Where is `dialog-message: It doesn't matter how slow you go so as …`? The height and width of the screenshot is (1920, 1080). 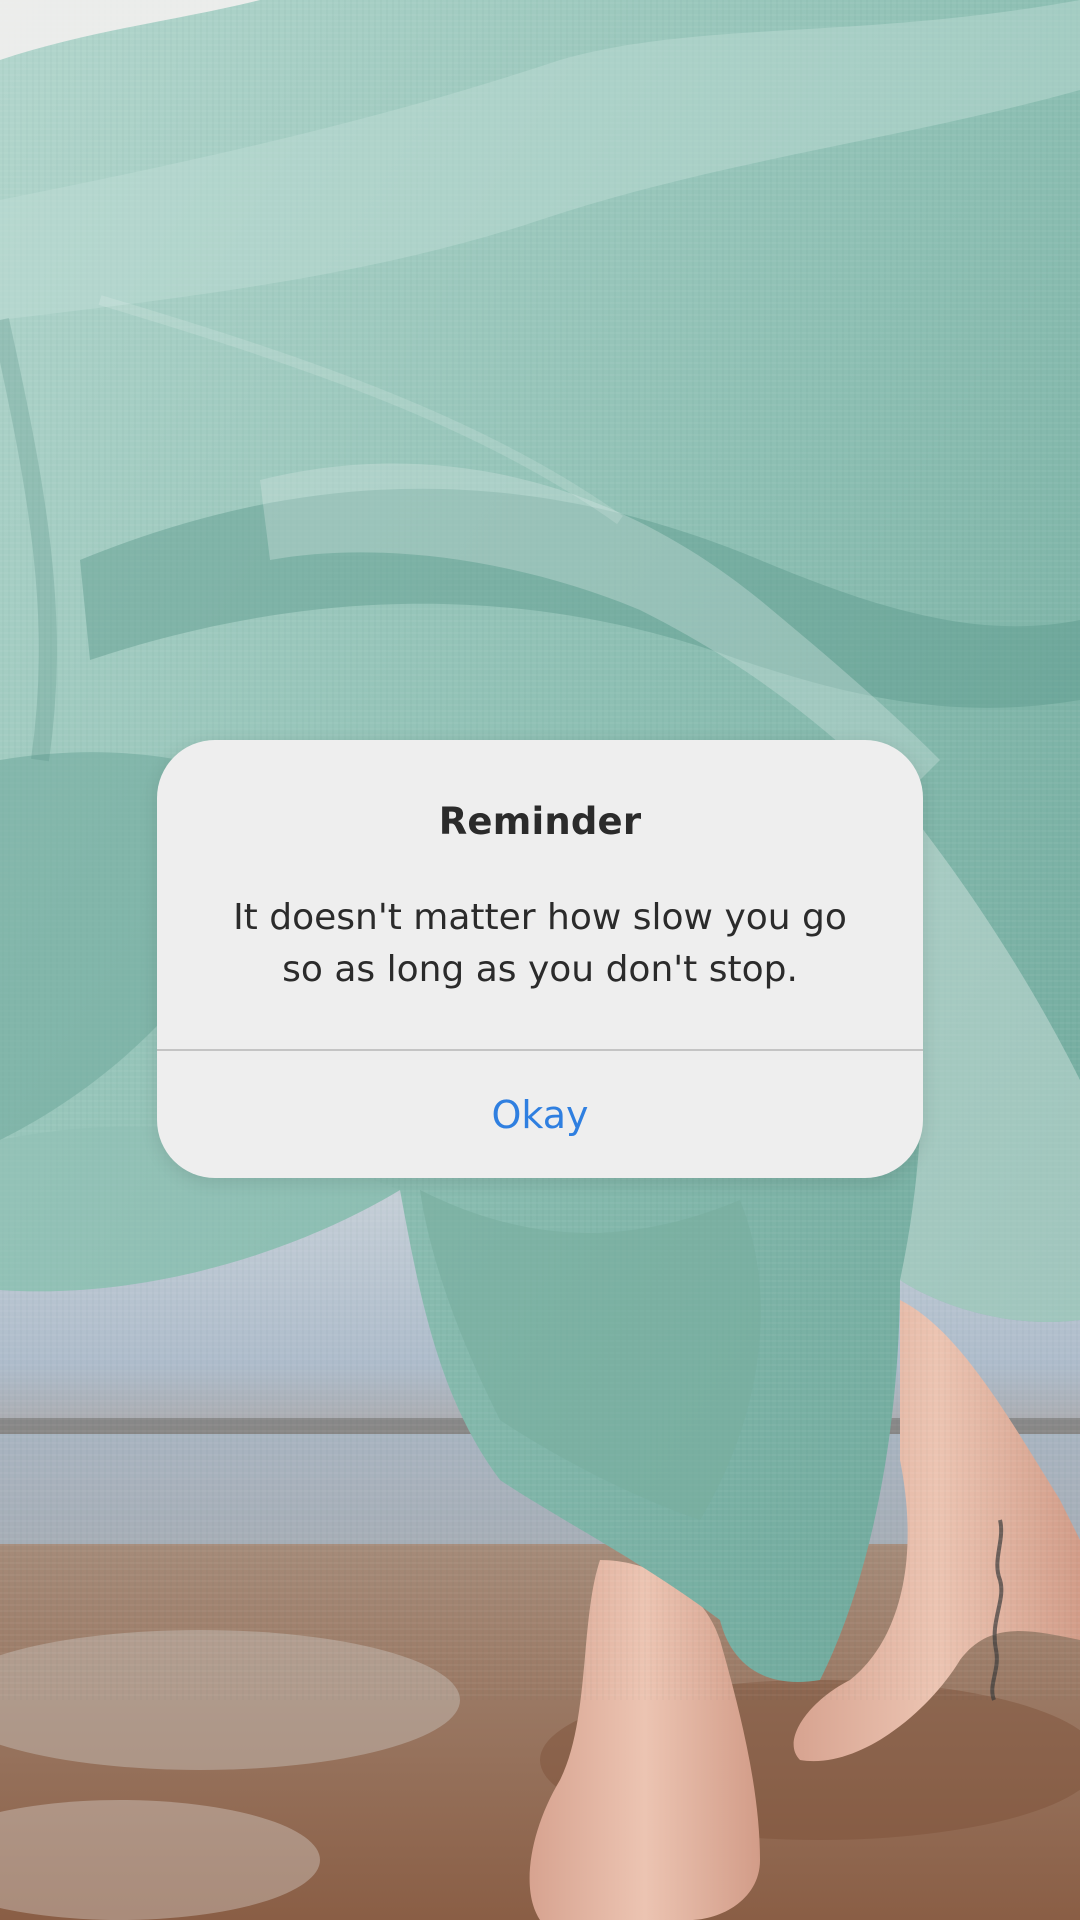 dialog-message: It doesn't matter how slow you go so as … is located at coordinates (540, 944).